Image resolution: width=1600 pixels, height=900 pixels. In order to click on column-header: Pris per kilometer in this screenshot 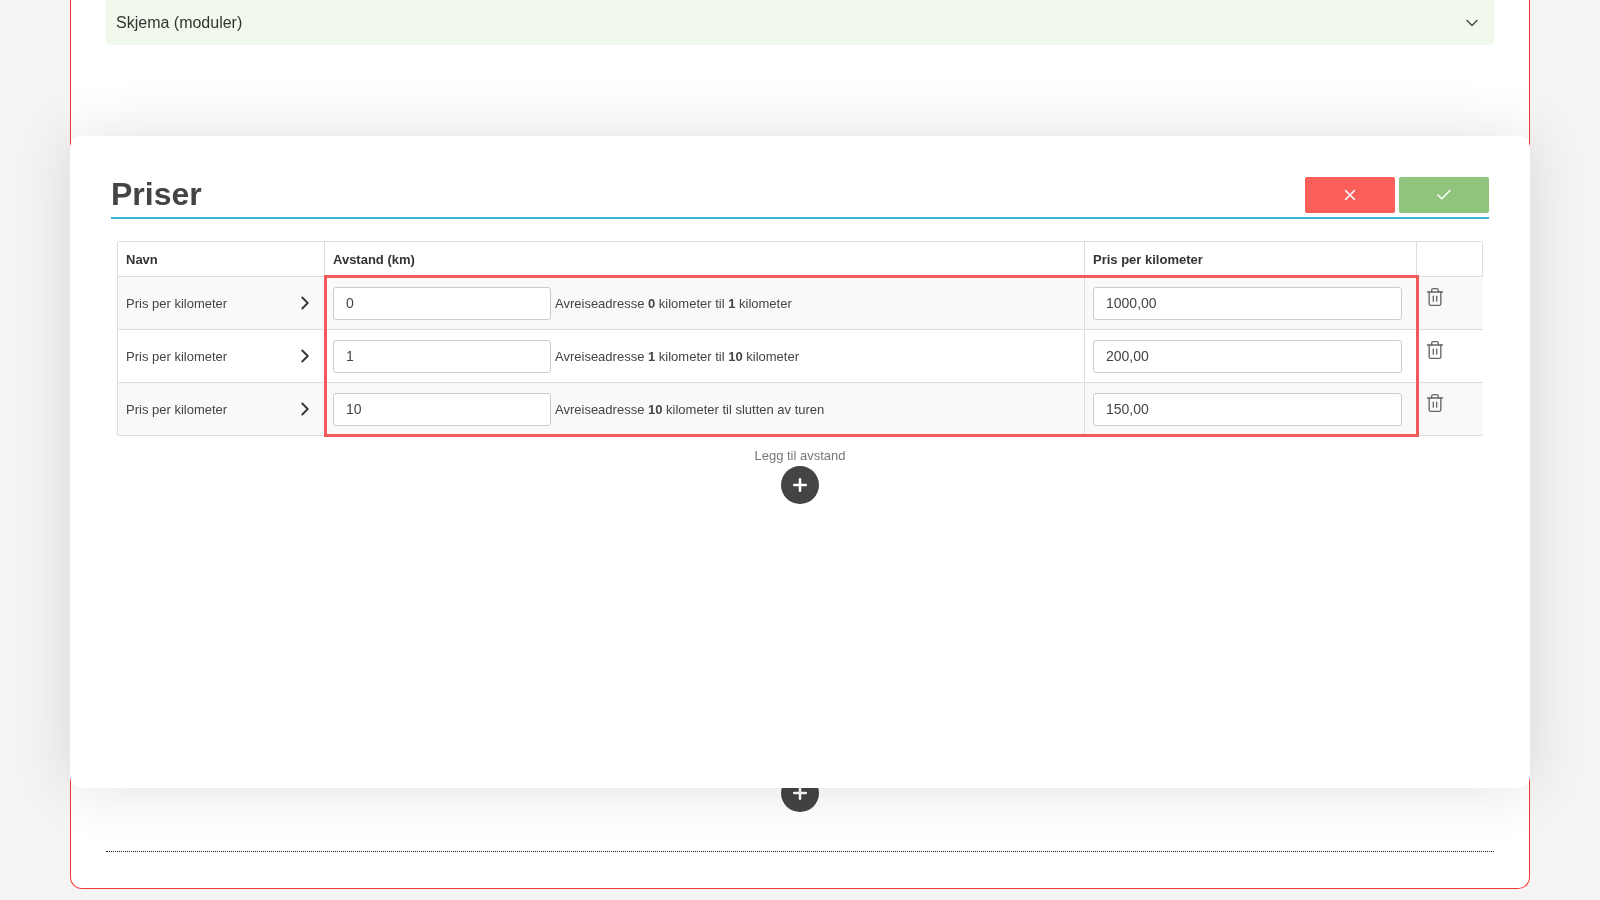, I will do `click(1251, 259)`.